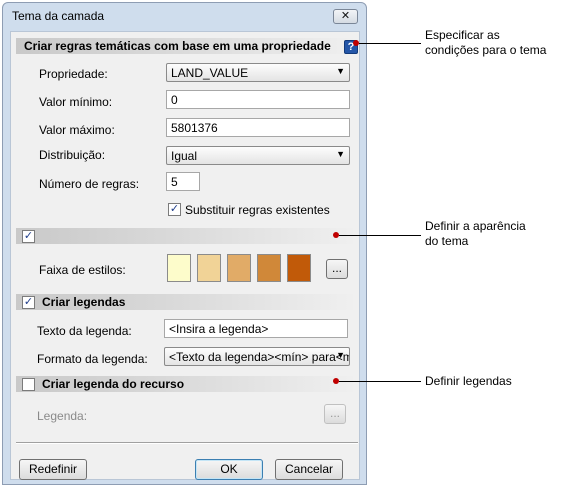  I want to click on legend-text-input: <Insira a legenda>, so click(256, 328).